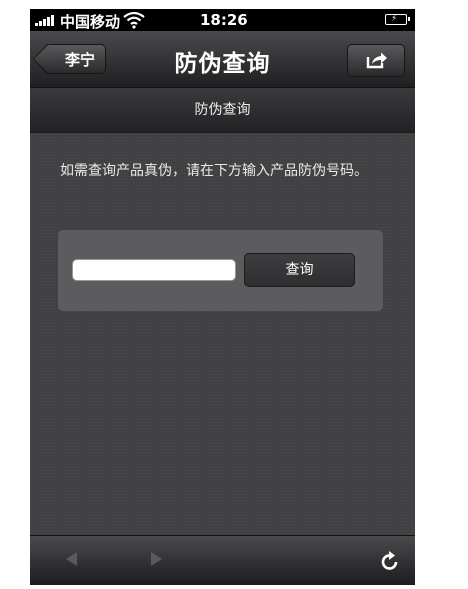 This screenshot has width=468, height=589. What do you see at coordinates (44, 20) in the screenshot?
I see `signal-icon` at bounding box center [44, 20].